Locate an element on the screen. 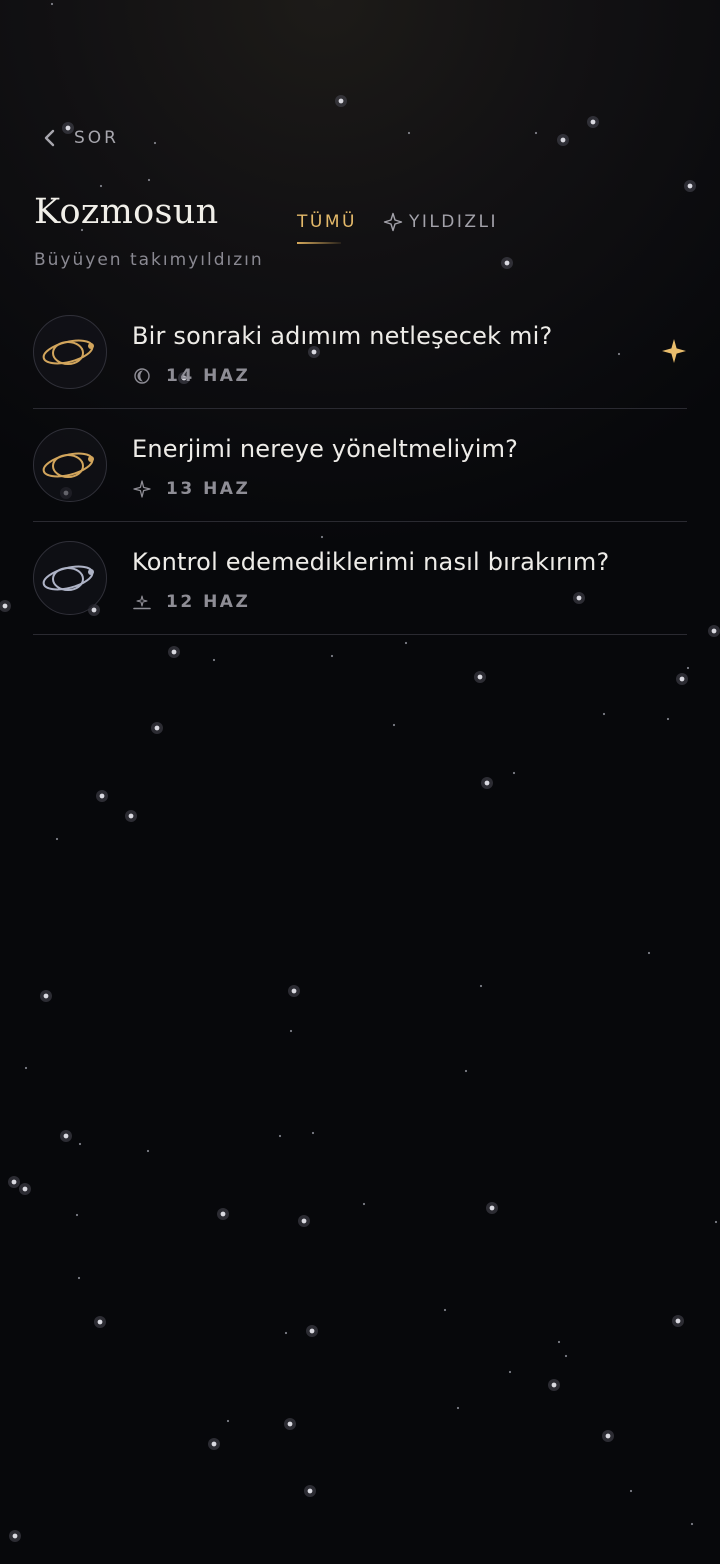  page-title: Kozmosun is located at coordinates (126, 212).